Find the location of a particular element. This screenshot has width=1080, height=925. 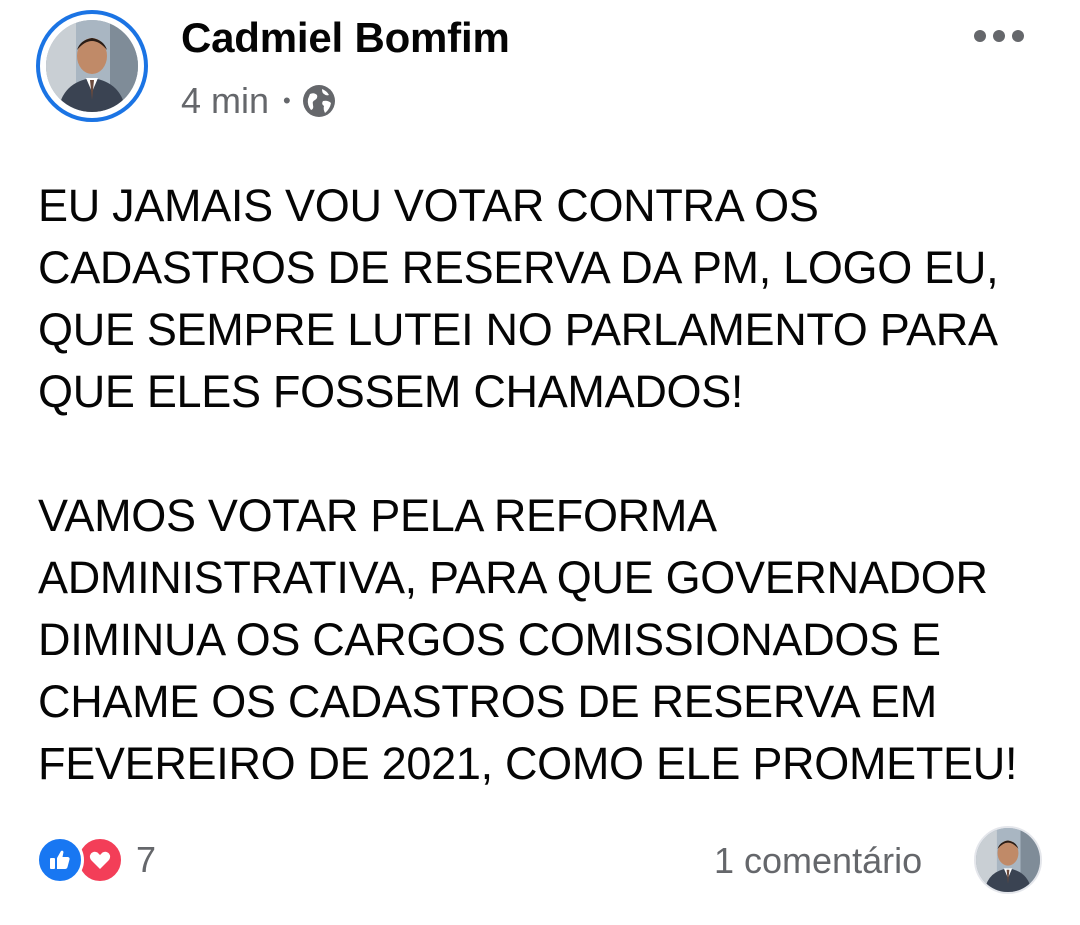

post-time: 4 min is located at coordinates (225, 101).